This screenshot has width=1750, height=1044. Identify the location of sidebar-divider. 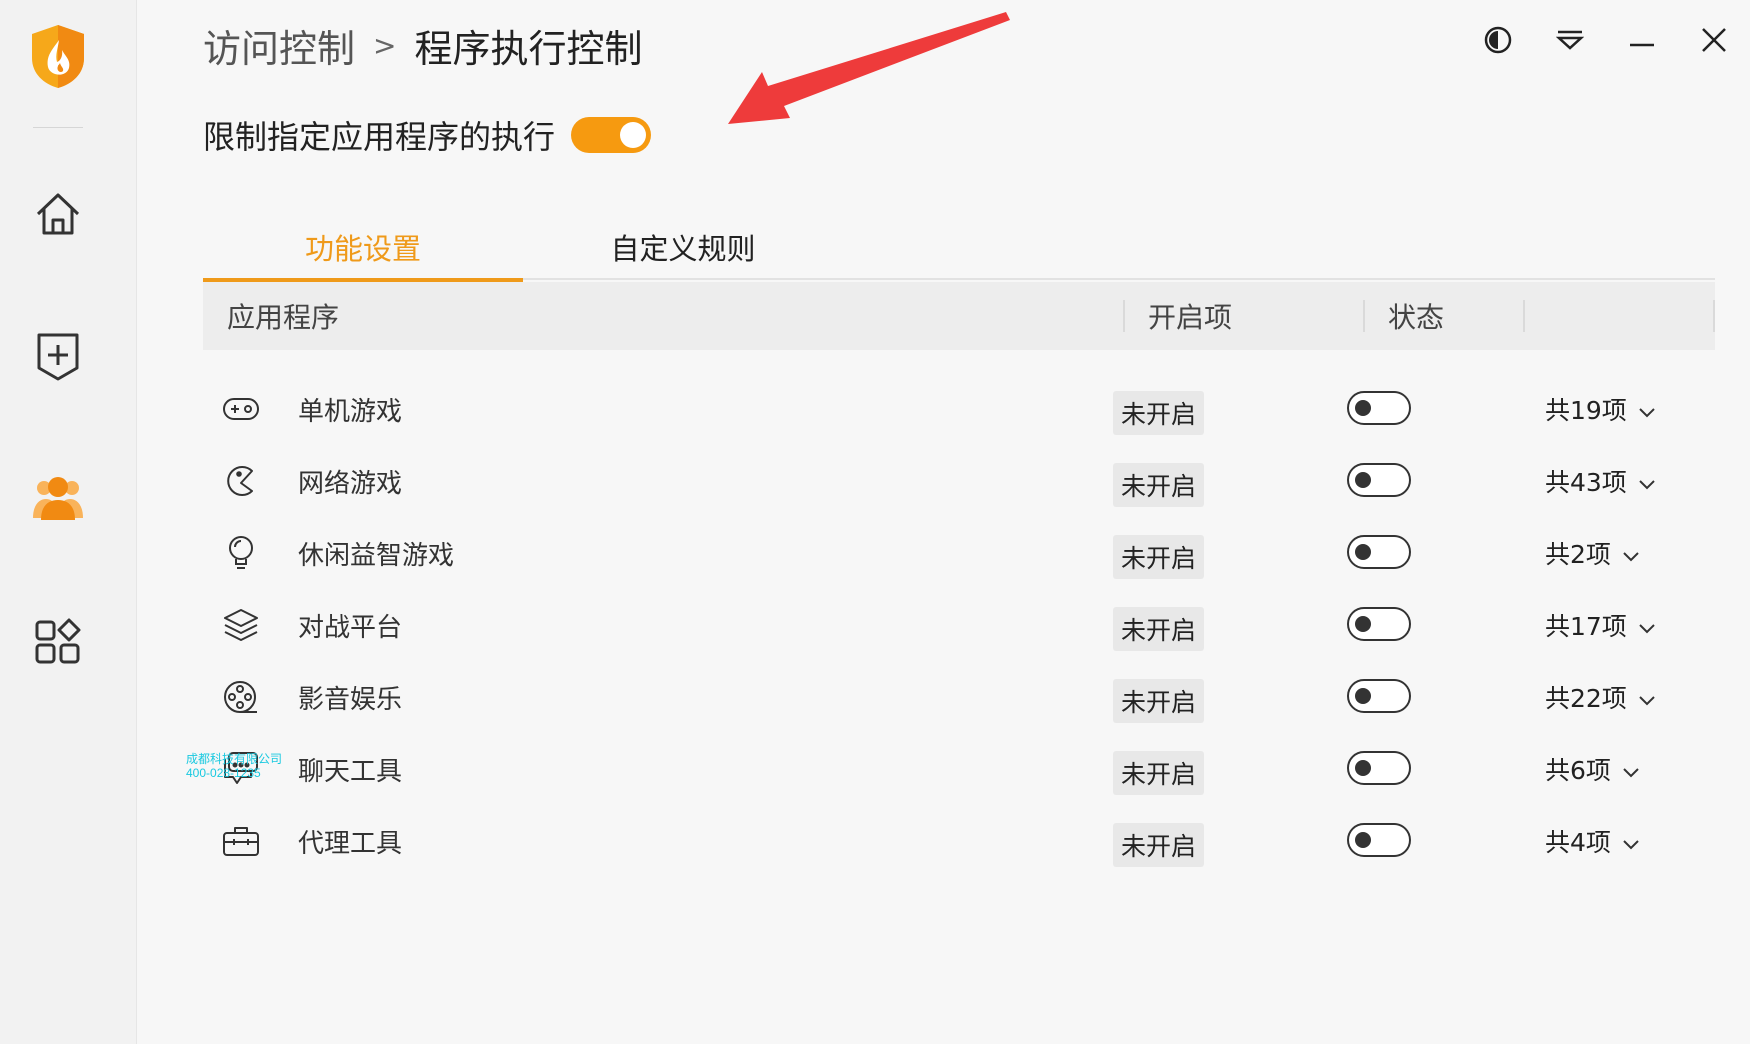
(58, 127).